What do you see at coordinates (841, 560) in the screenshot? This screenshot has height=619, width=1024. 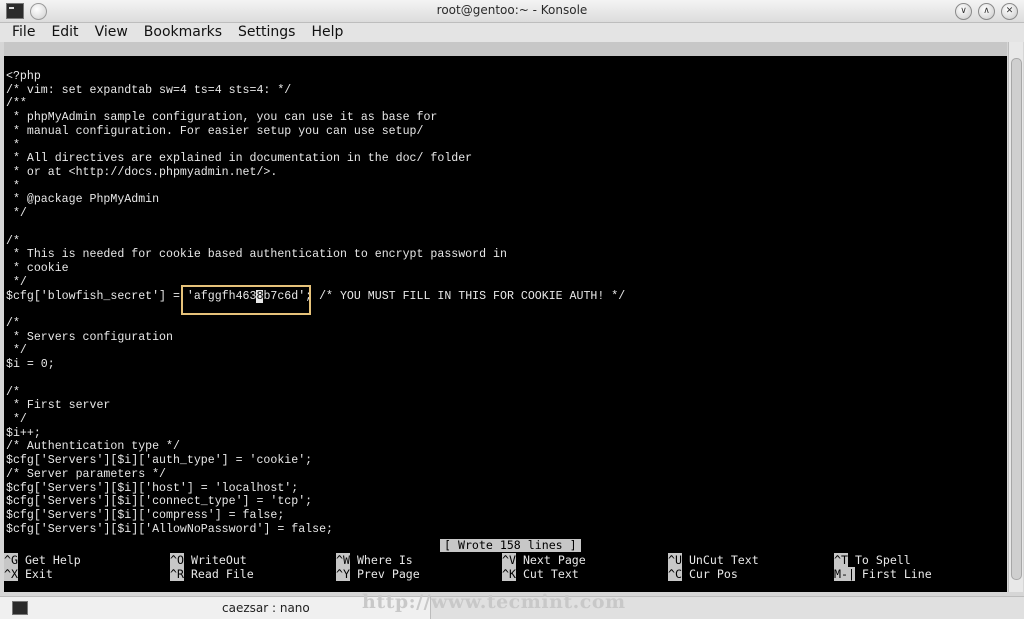 I see `shortcut-key: ^T` at bounding box center [841, 560].